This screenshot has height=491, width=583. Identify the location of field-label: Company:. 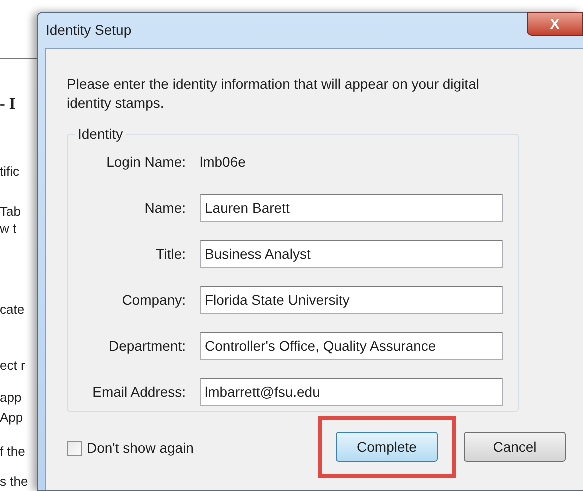
(153, 300).